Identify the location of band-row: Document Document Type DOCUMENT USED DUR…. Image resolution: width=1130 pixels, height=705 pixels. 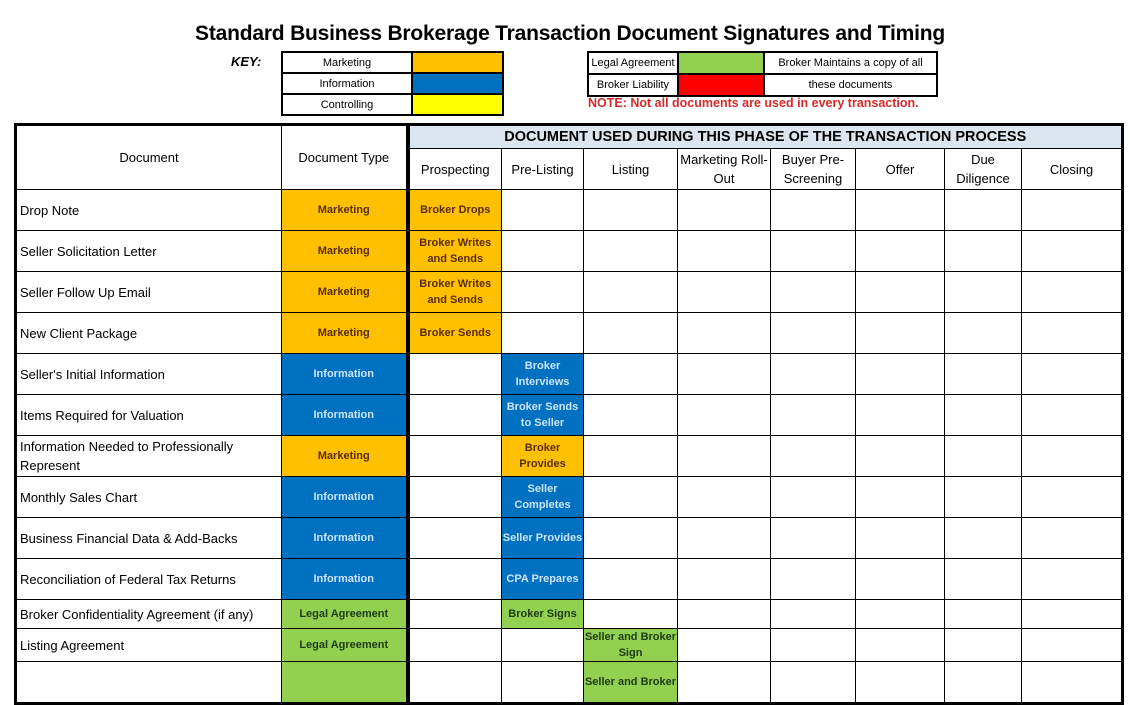
(569, 157).